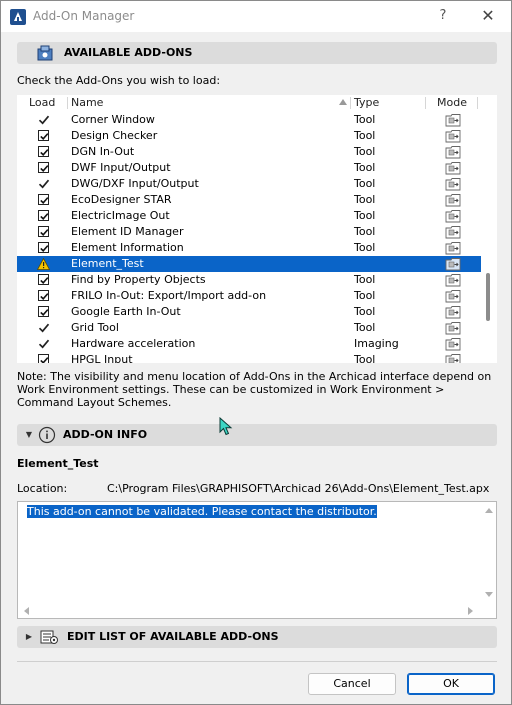  What do you see at coordinates (45, 53) in the screenshot?
I see `add-ons-package-icon` at bounding box center [45, 53].